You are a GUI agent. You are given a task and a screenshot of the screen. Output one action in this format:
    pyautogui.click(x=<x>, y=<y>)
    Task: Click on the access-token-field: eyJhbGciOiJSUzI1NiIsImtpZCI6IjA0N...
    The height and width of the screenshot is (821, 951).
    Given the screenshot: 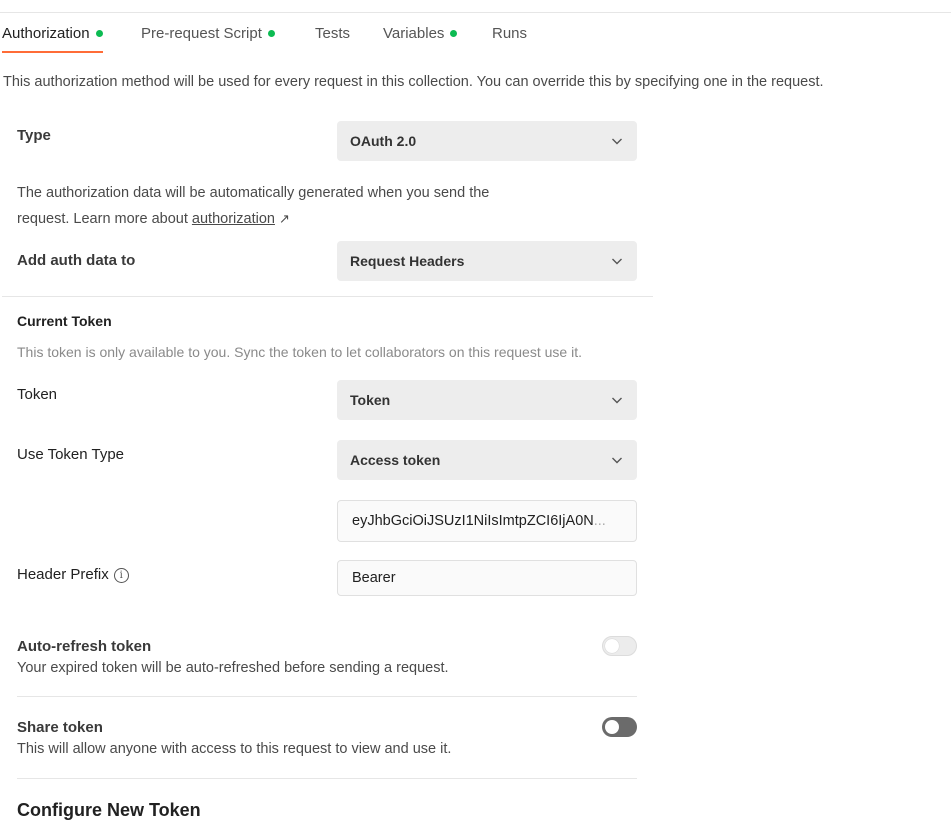 What is the action you would take?
    pyautogui.click(x=487, y=521)
    